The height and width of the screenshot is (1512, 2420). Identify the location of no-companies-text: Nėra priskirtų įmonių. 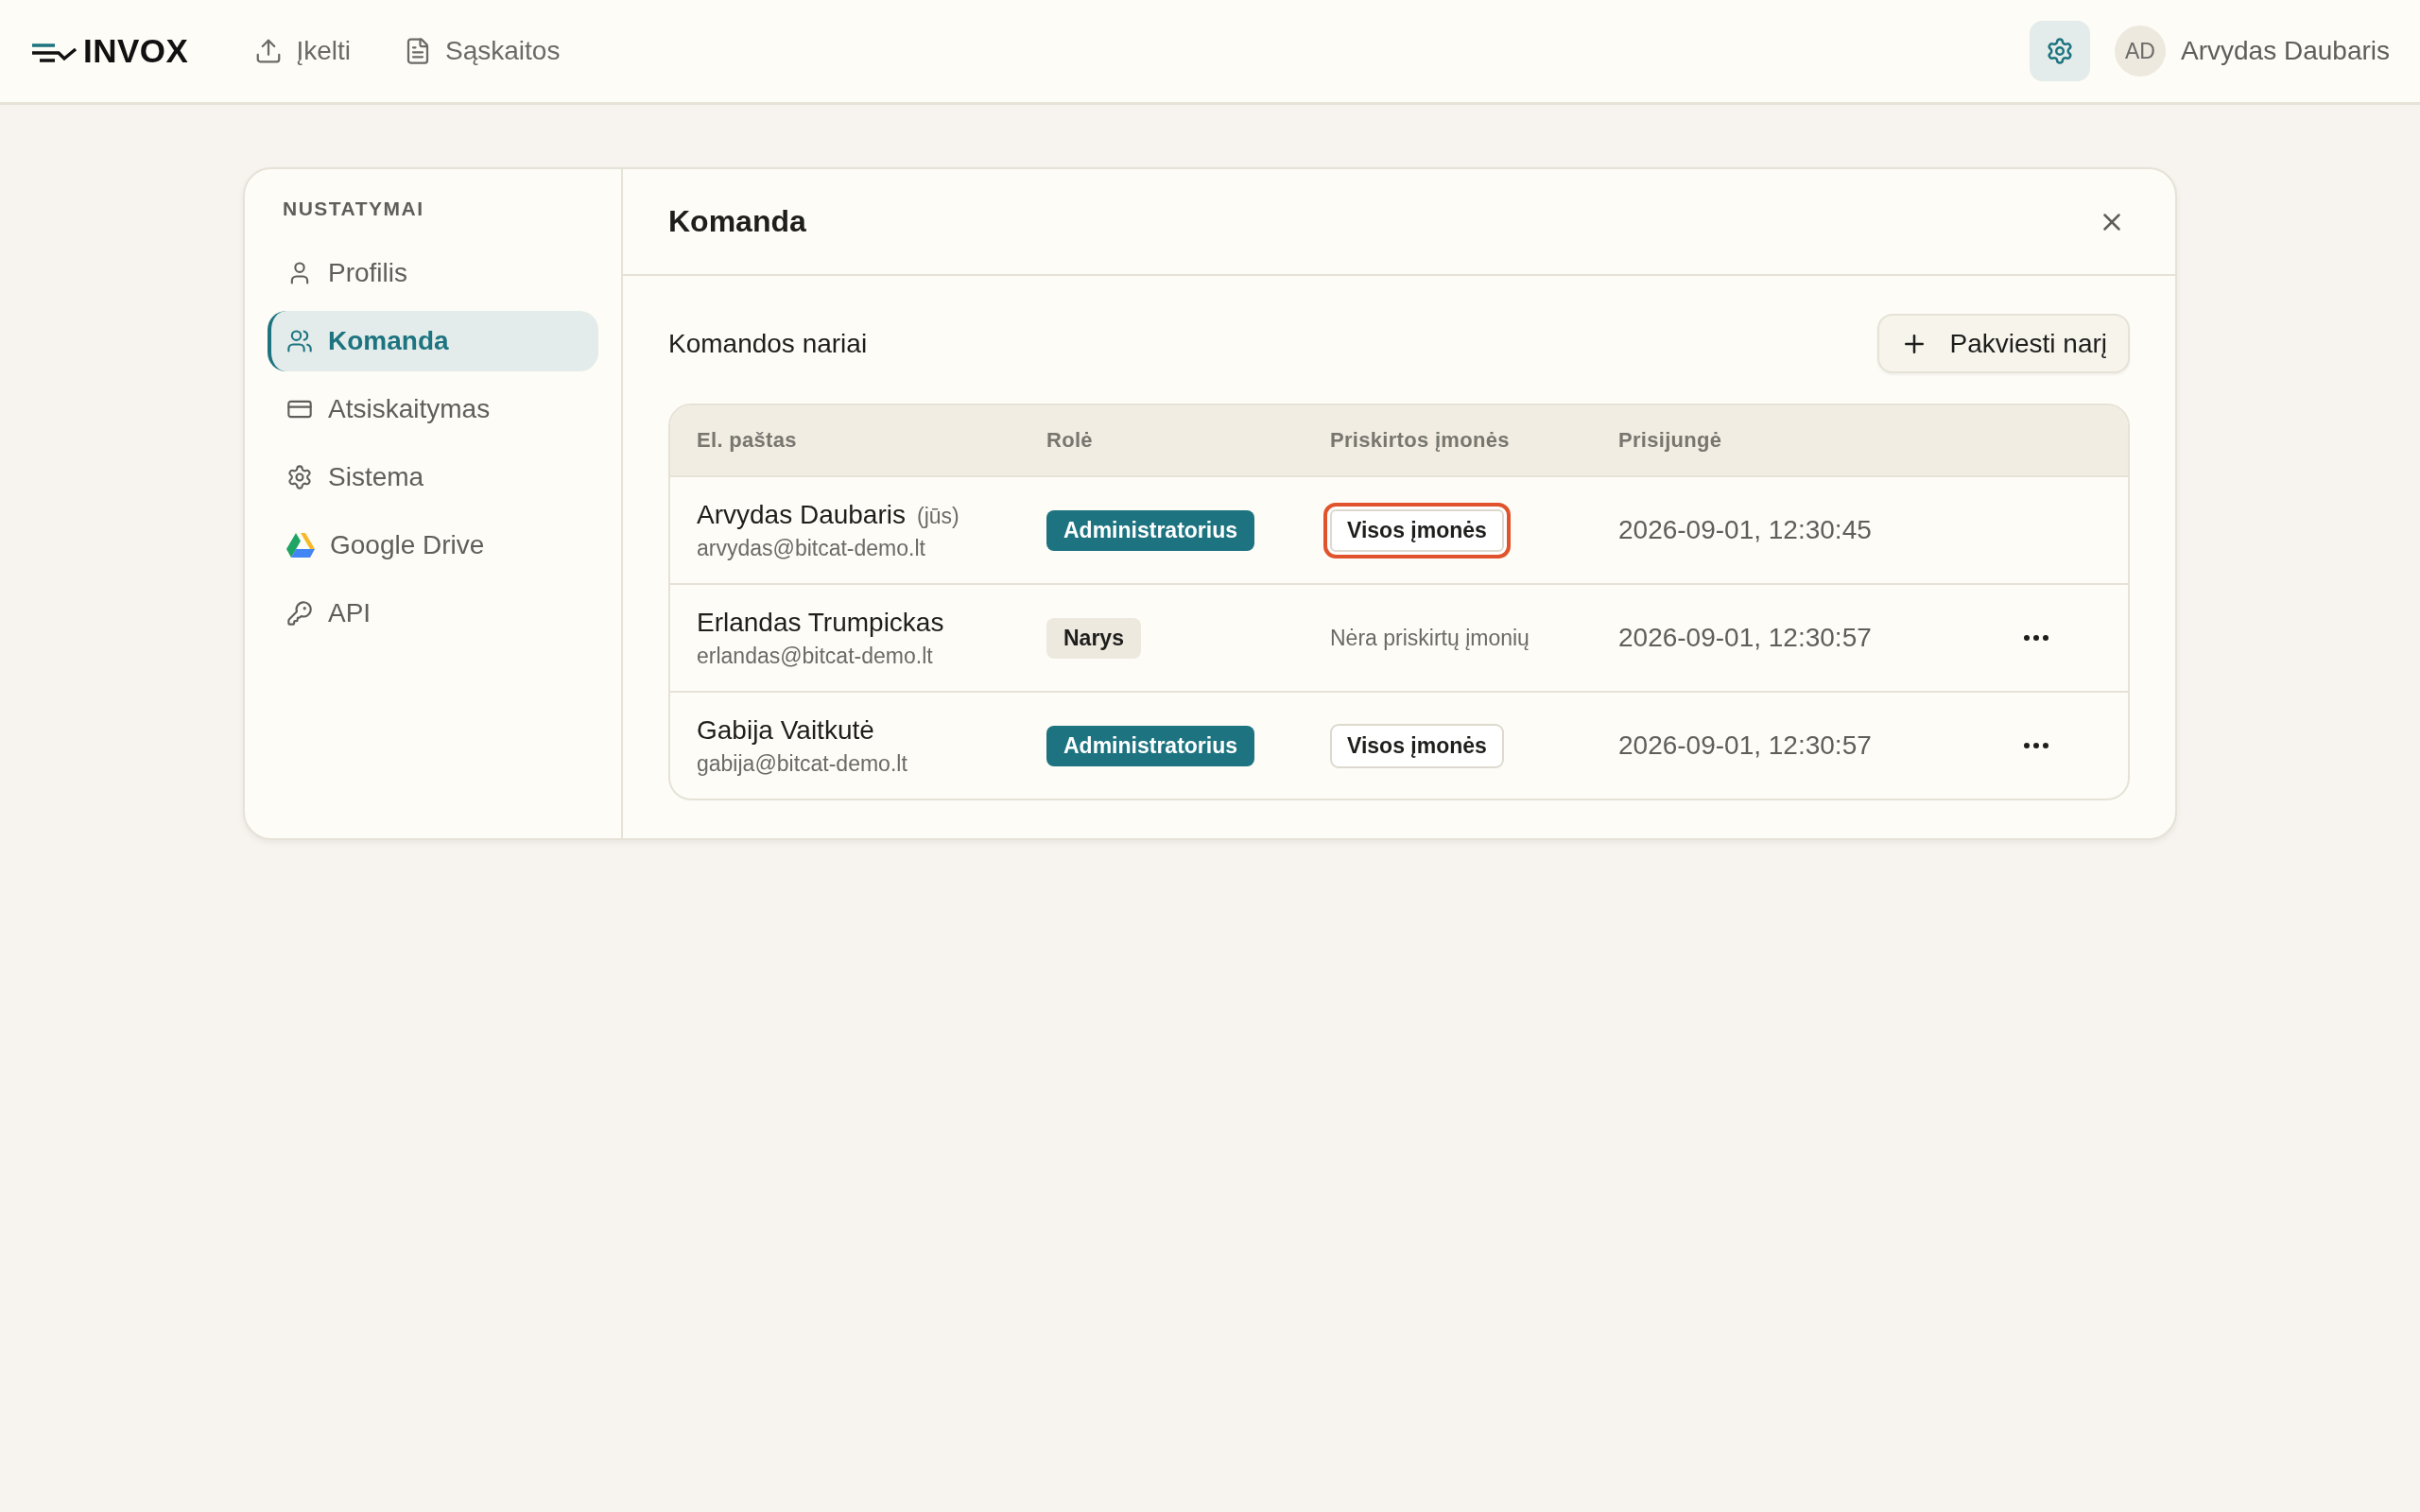
(1430, 638).